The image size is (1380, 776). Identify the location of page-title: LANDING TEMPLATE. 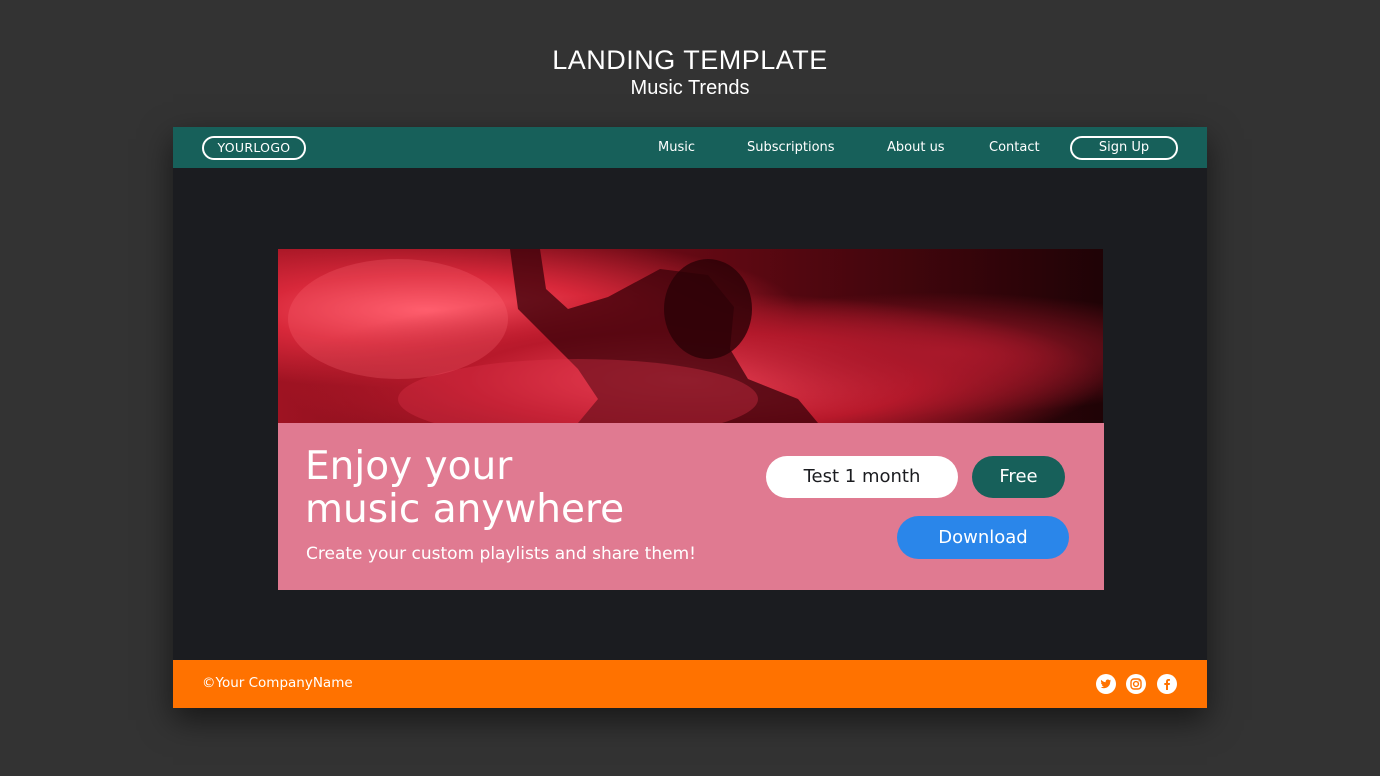
(690, 60).